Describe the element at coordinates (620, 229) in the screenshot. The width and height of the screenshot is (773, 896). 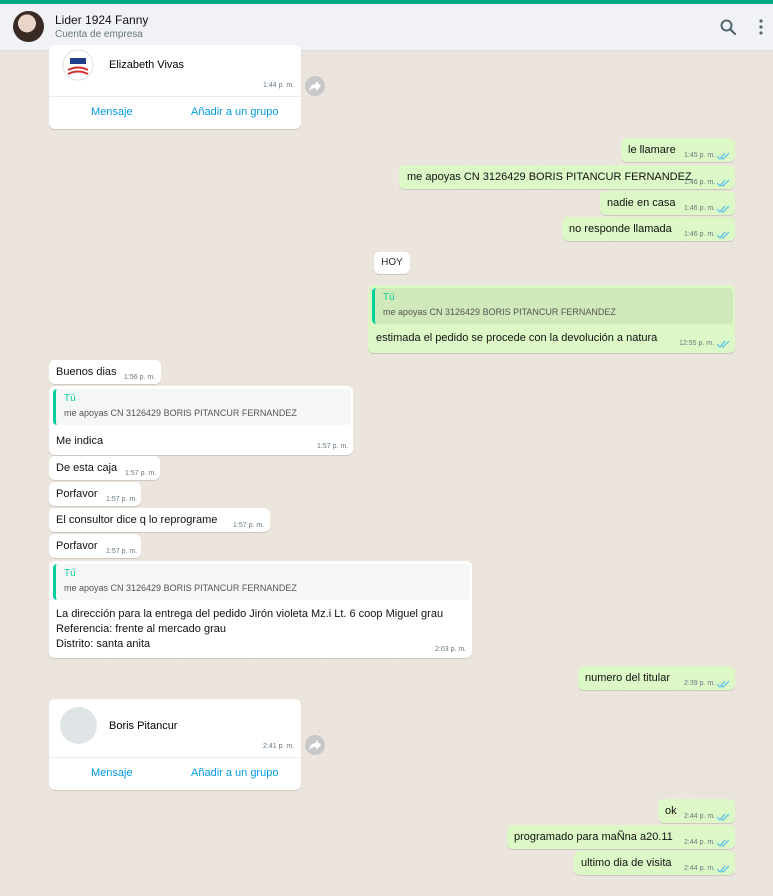
I see `message-text: no responde llamada` at that location.